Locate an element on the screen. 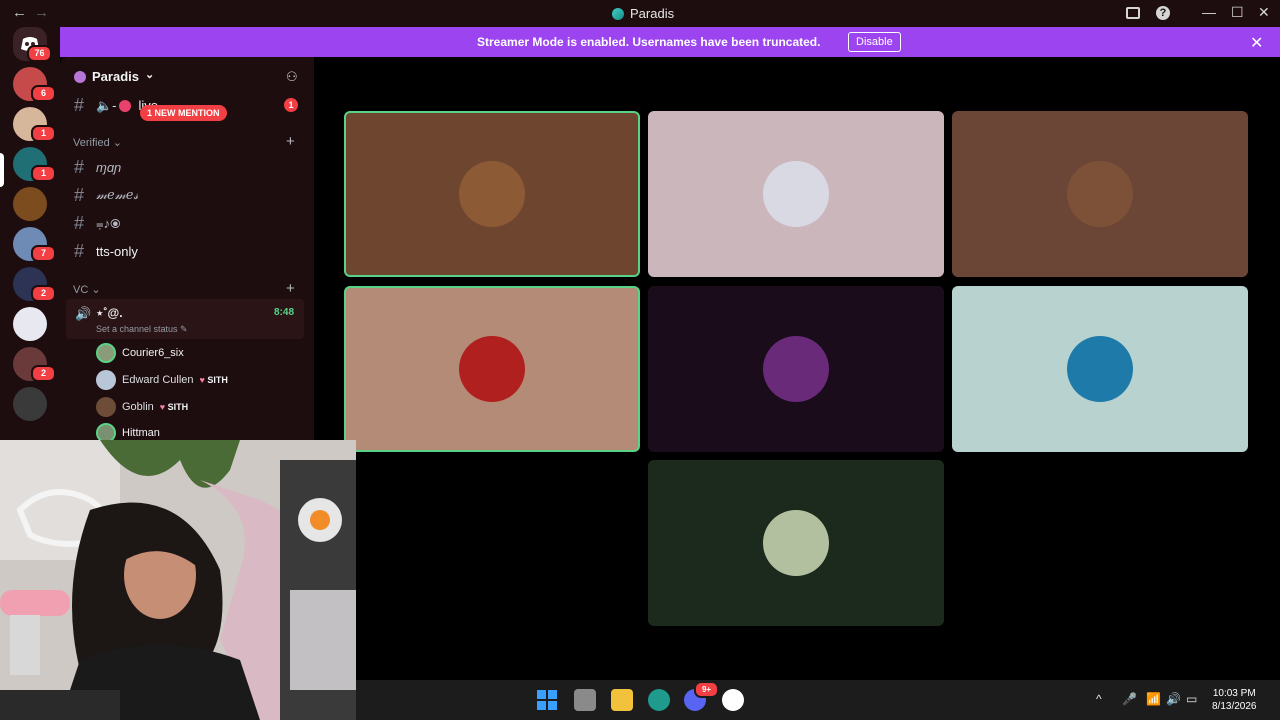  title-bar: ← → Paradis ? — ☐ ✕ is located at coordinates (640, 13).